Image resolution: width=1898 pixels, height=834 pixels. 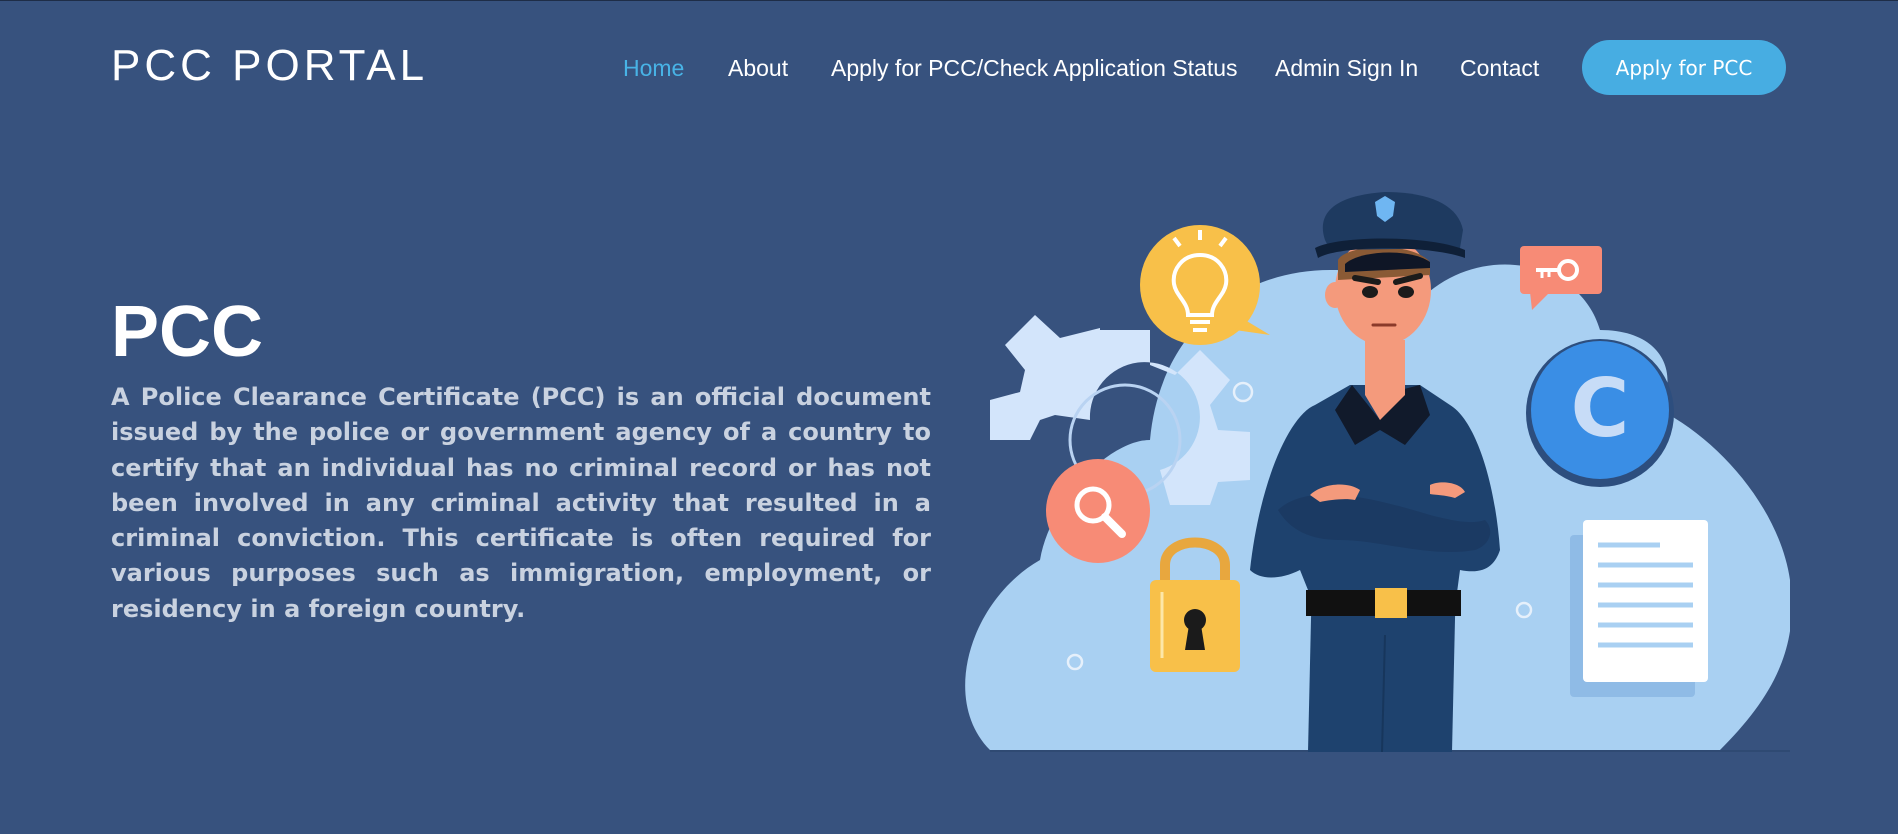 What do you see at coordinates (1639, 608) in the screenshot?
I see `document-icon` at bounding box center [1639, 608].